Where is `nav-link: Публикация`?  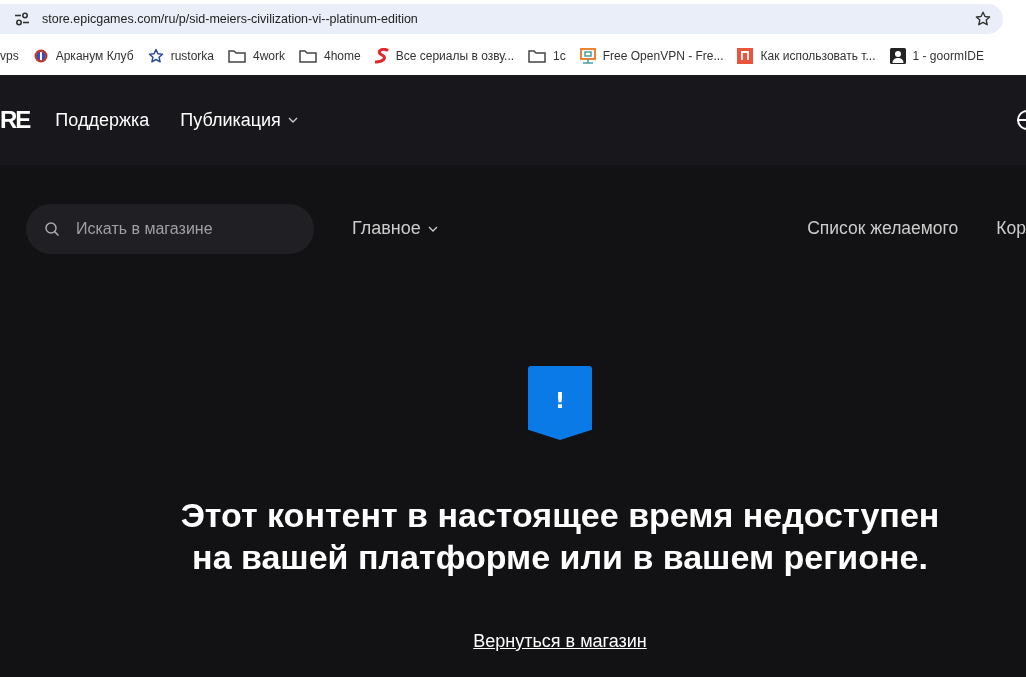
nav-link: Публикация is located at coordinates (239, 120).